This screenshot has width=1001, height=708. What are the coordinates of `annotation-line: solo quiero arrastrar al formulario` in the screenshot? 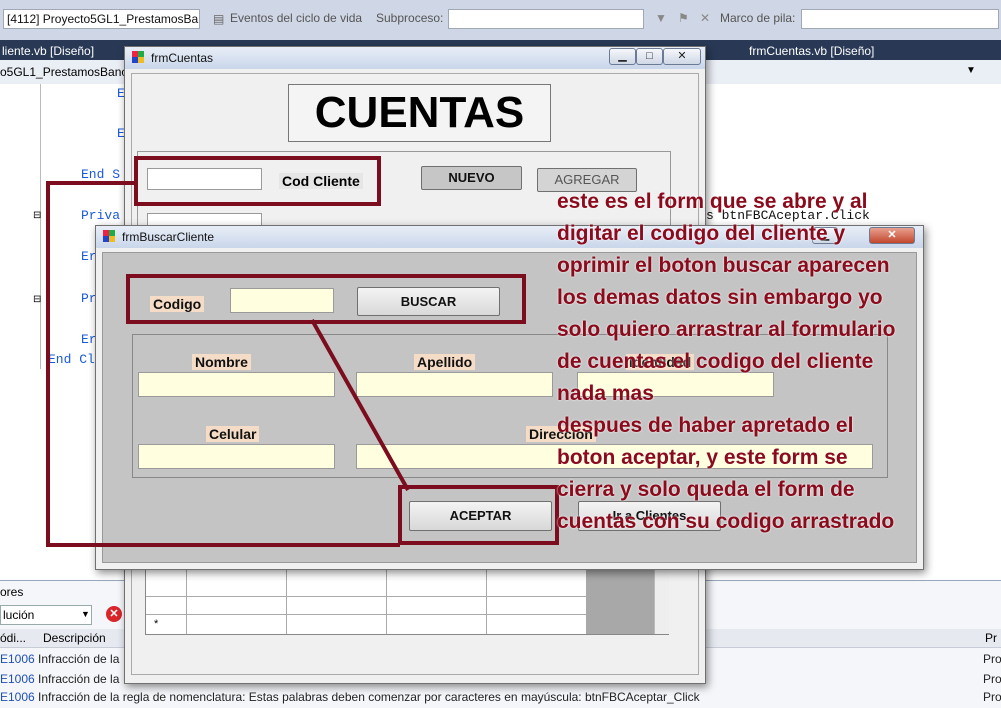 It's located at (726, 329).